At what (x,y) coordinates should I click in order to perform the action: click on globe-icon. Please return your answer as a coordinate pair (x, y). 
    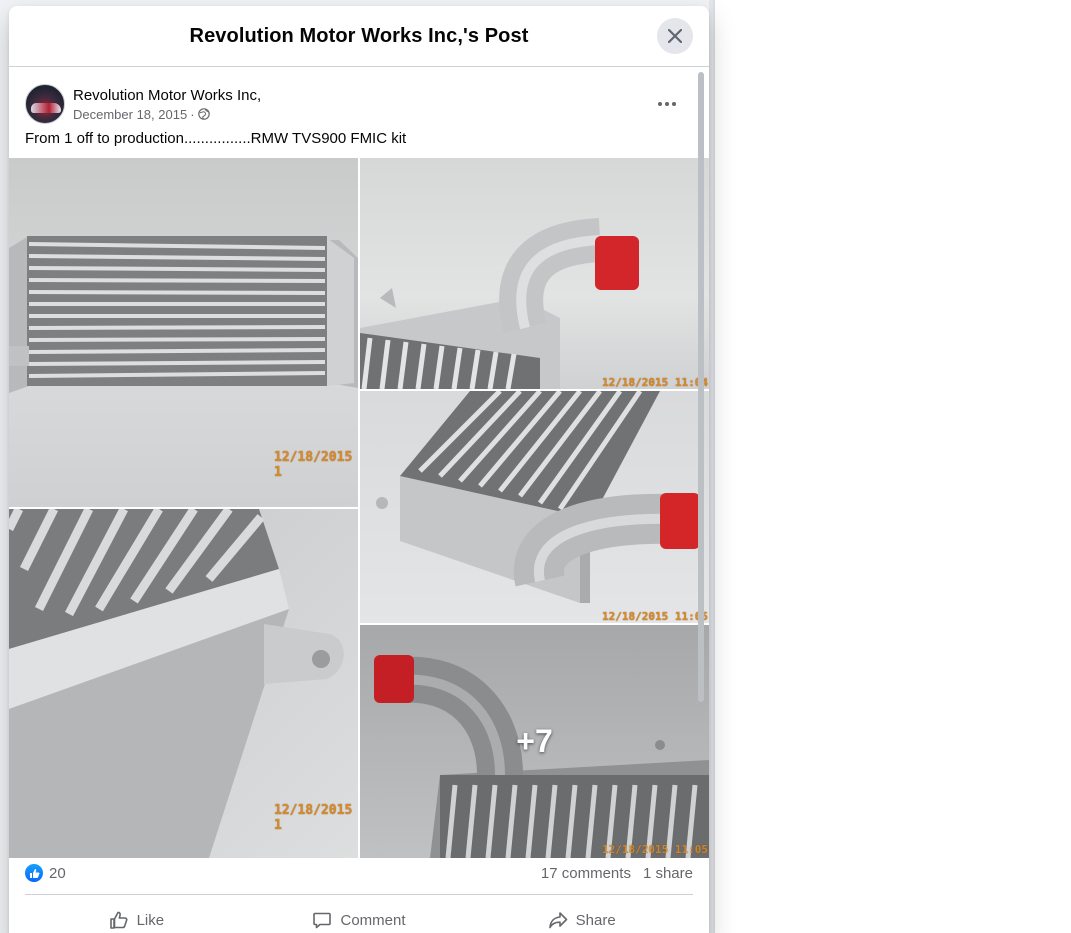
    Looking at the image, I should click on (203, 114).